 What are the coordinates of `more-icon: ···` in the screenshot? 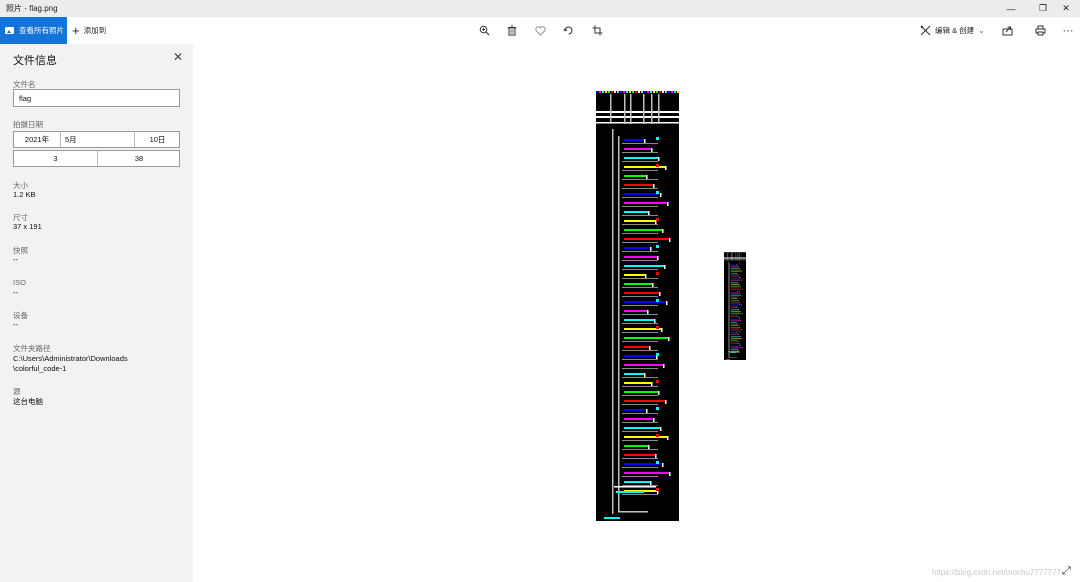 It's located at (1068, 30).